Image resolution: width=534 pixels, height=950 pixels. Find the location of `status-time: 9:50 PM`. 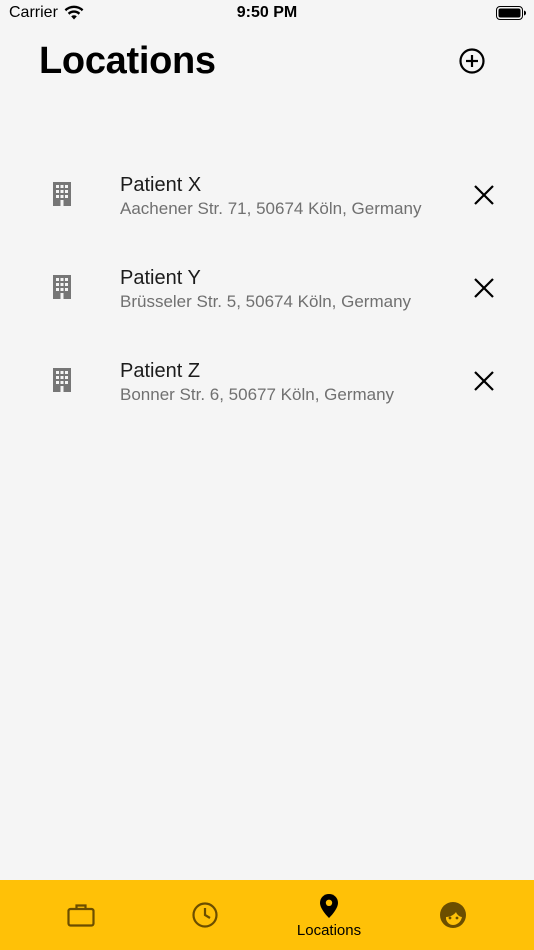

status-time: 9:50 PM is located at coordinates (267, 12).